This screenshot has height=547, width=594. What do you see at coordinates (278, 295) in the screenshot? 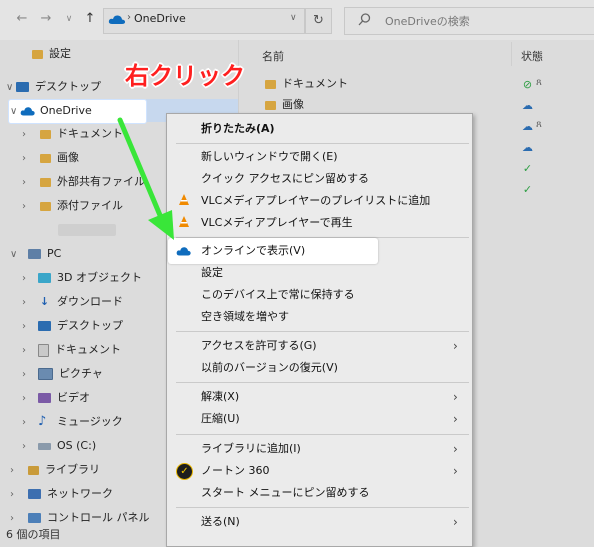
I see `menu-item-always-keep: このデバイス上で常に保持する` at bounding box center [278, 295].